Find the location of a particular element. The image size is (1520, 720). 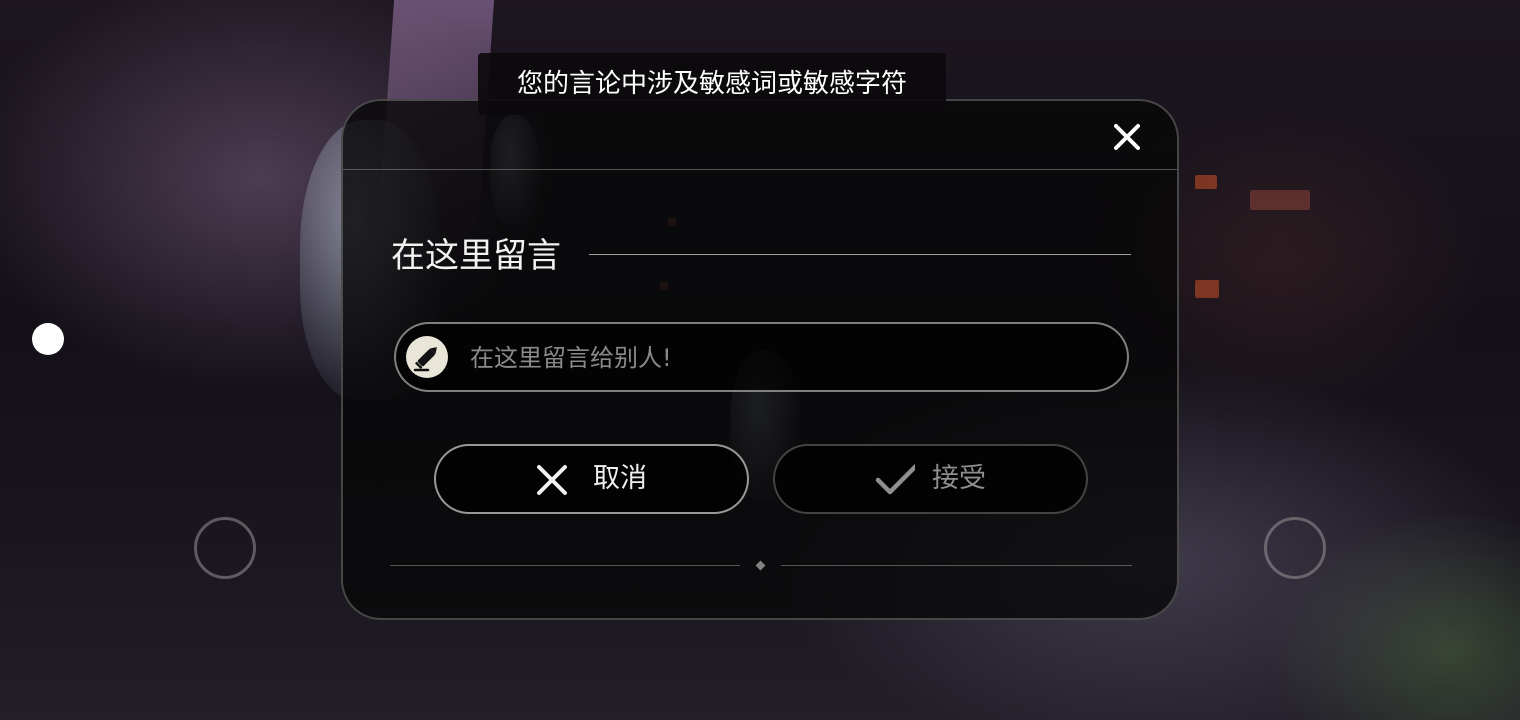

accept-button-label: 接受 is located at coordinates (959, 478).